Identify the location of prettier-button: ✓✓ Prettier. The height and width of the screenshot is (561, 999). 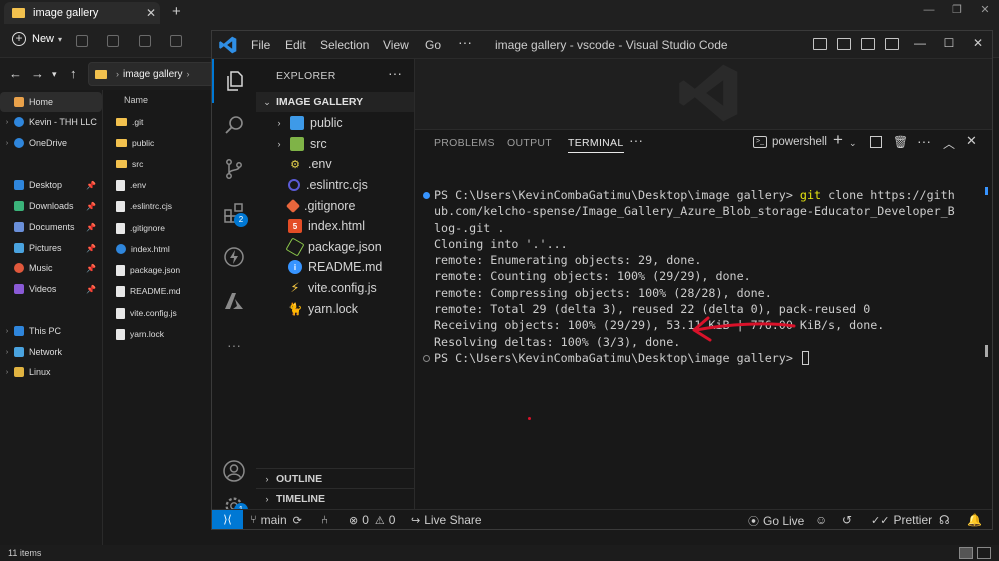
(901, 520).